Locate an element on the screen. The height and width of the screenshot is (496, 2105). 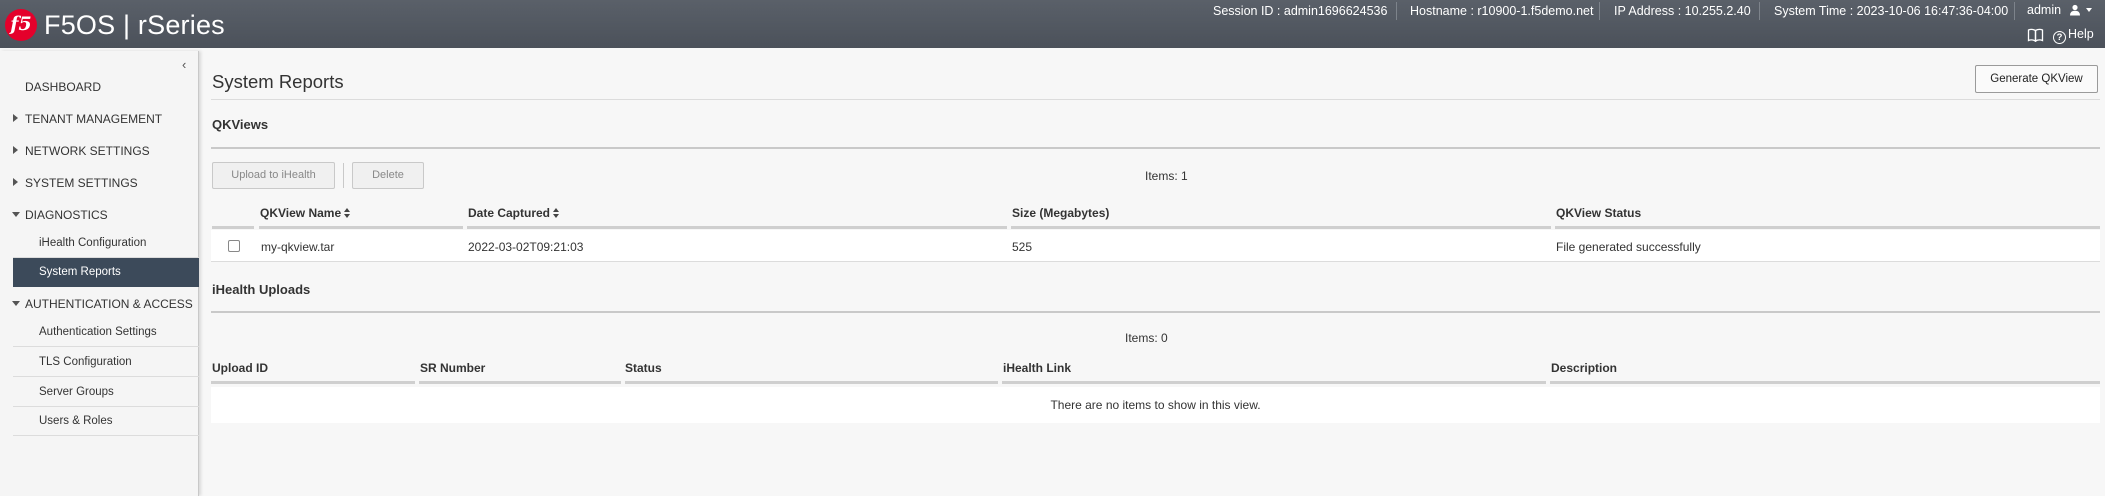
nav-system-reports: System Reports is located at coordinates (106, 272).